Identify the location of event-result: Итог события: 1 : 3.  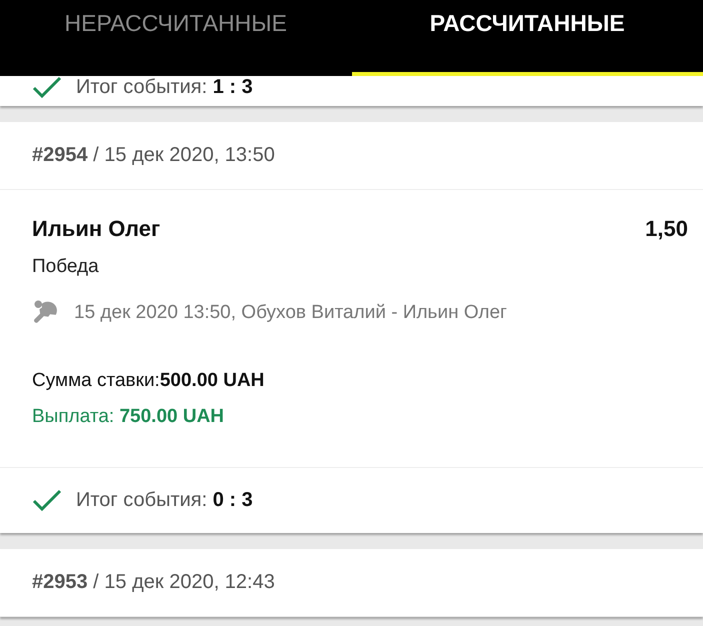
(164, 87).